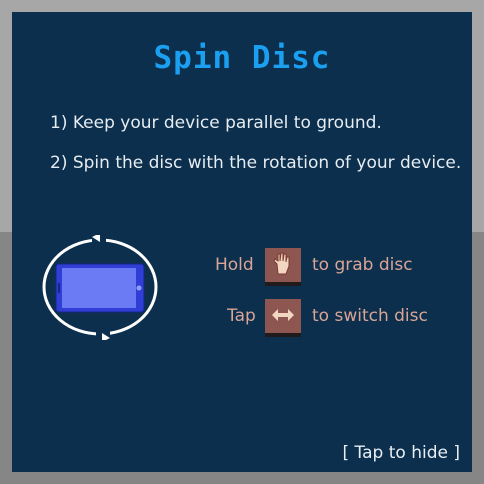 The height and width of the screenshot is (484, 484). What do you see at coordinates (234, 265) in the screenshot?
I see `hold-label: Hold` at bounding box center [234, 265].